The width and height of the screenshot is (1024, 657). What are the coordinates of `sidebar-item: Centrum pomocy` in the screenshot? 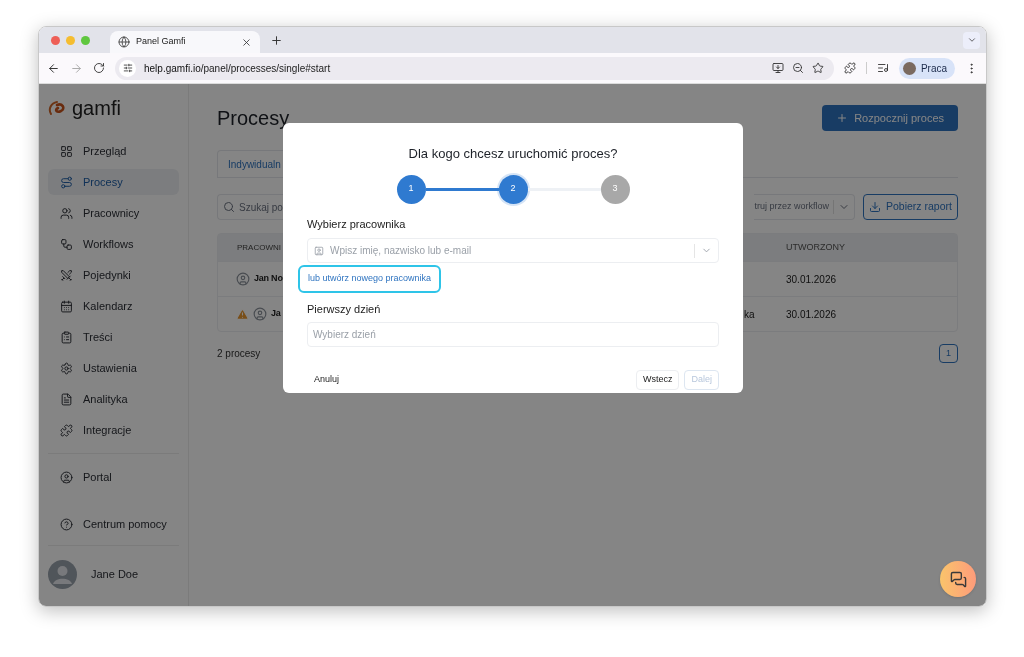 It's located at (113, 524).